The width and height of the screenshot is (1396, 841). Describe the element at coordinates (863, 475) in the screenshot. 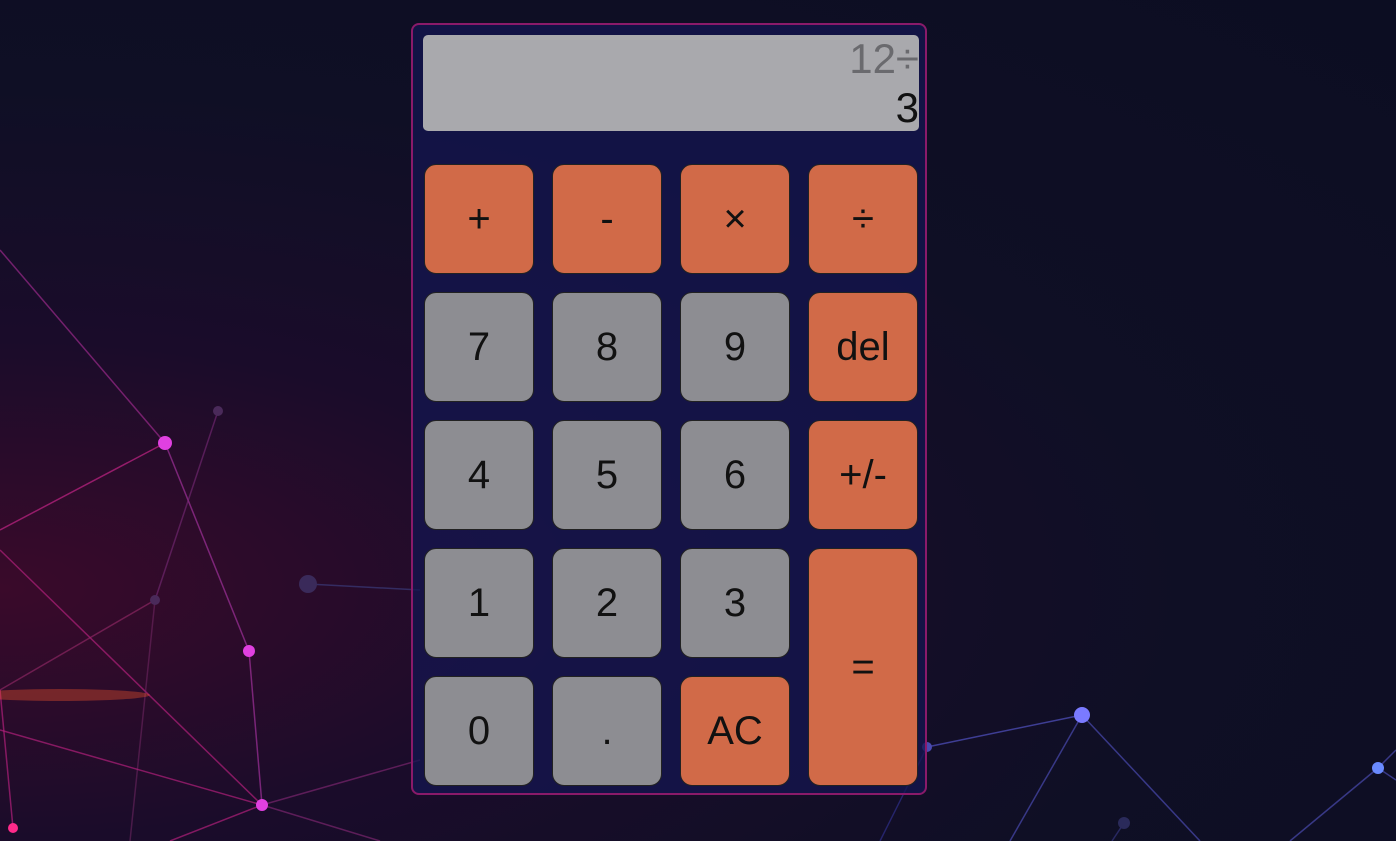

I see `sign-toggle-button: +/-` at that location.